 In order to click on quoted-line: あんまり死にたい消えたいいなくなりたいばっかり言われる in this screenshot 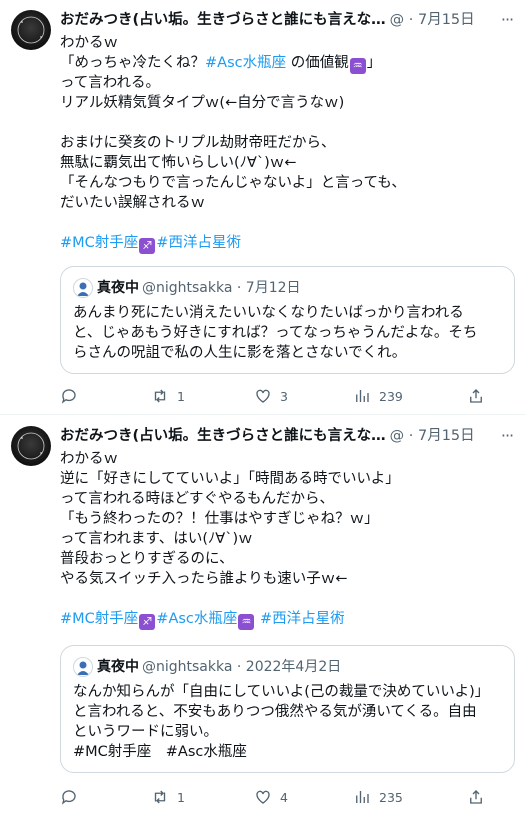, I will do `click(268, 313)`.